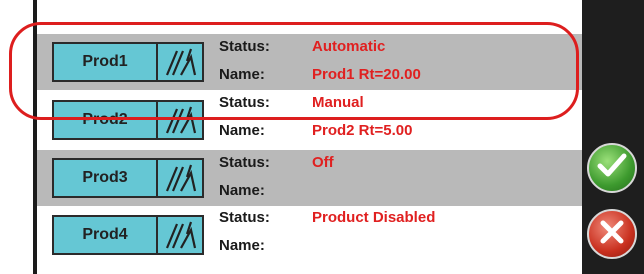  I want to click on prod3-button-label: Prod3, so click(106, 178).